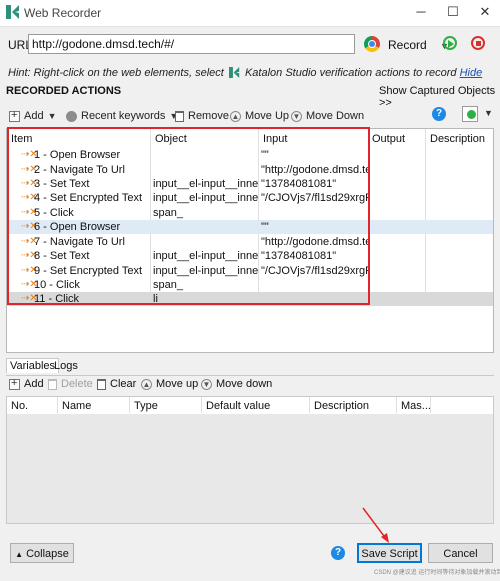  What do you see at coordinates (177, 384) in the screenshot?
I see `variable-move-up-label: Move up` at bounding box center [177, 384].